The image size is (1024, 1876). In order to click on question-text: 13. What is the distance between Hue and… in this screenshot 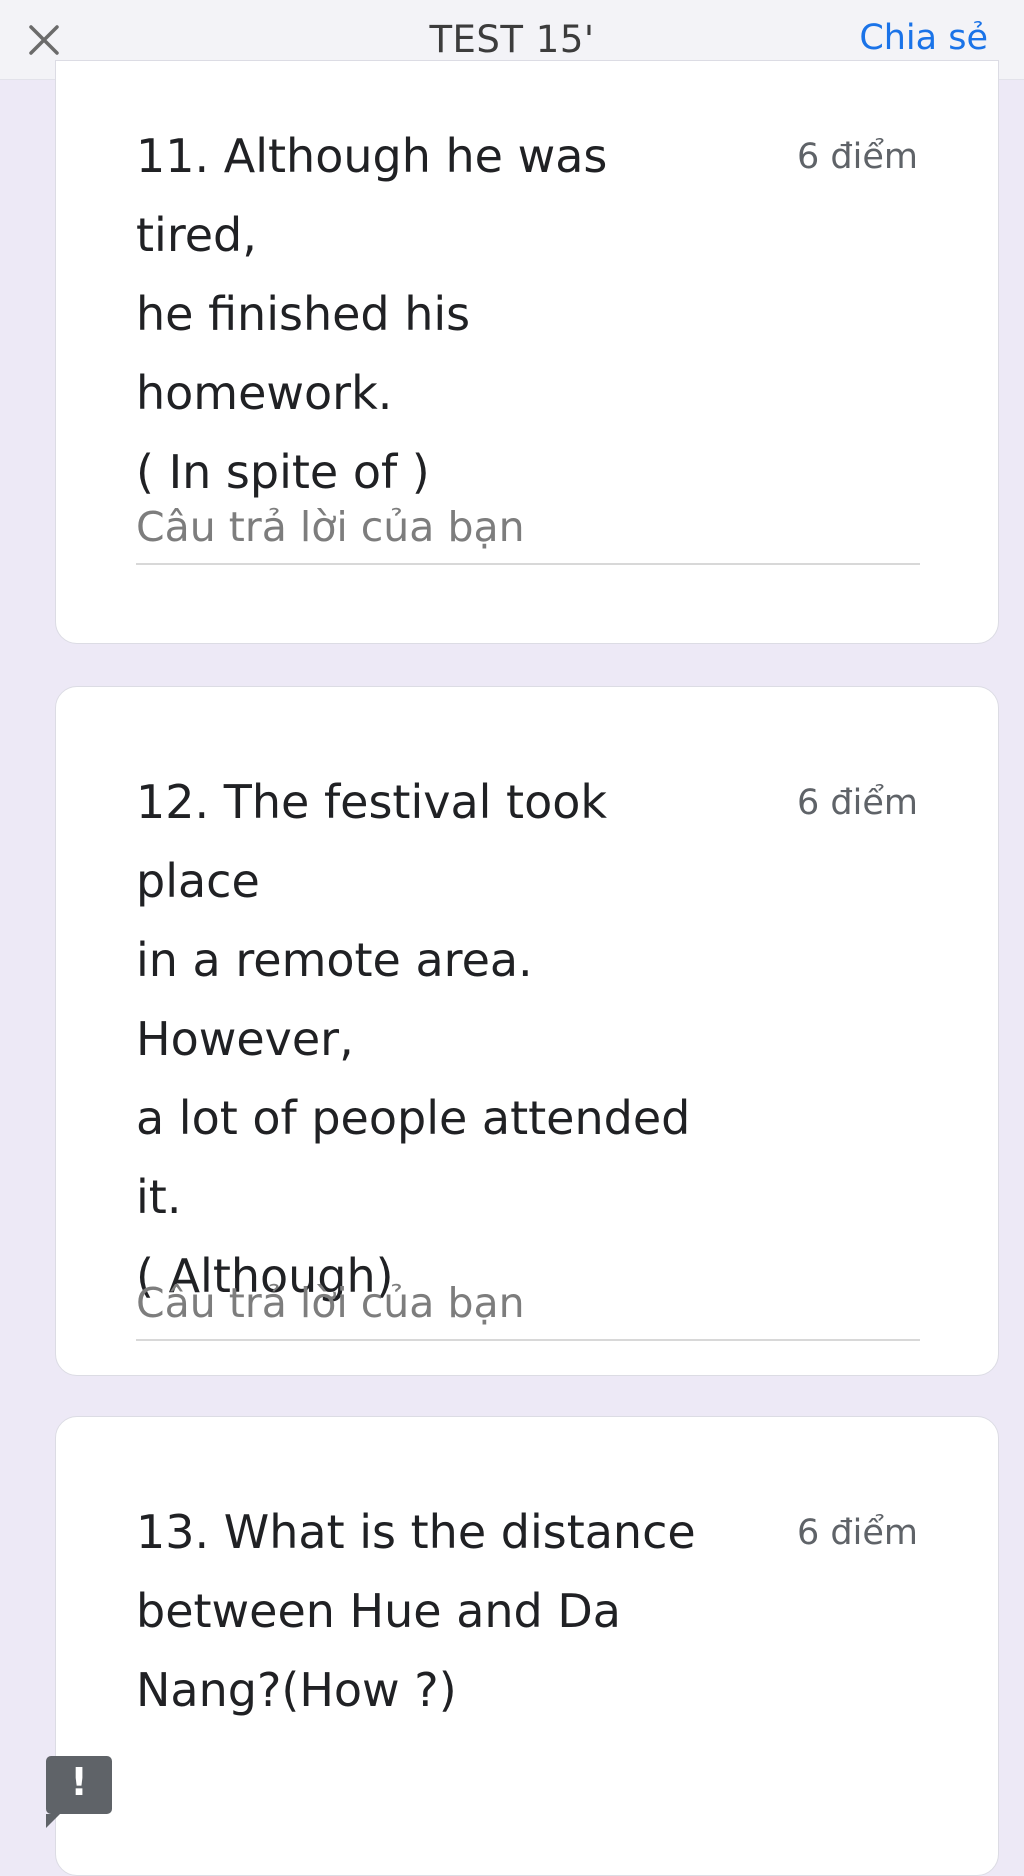, I will do `click(416, 1611)`.